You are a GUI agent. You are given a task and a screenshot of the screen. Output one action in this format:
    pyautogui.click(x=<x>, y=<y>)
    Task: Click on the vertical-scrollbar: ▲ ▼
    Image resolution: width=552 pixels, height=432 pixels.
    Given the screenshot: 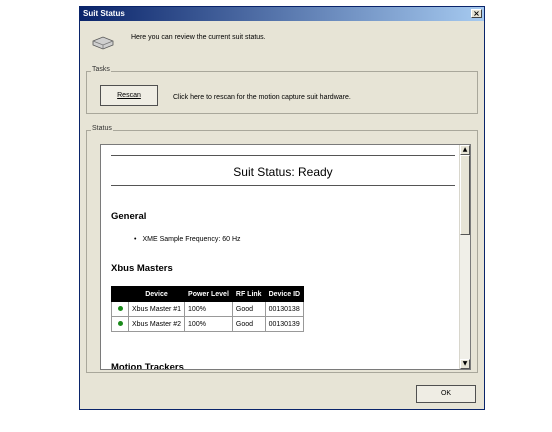 What is the action you would take?
    pyautogui.click(x=464, y=257)
    